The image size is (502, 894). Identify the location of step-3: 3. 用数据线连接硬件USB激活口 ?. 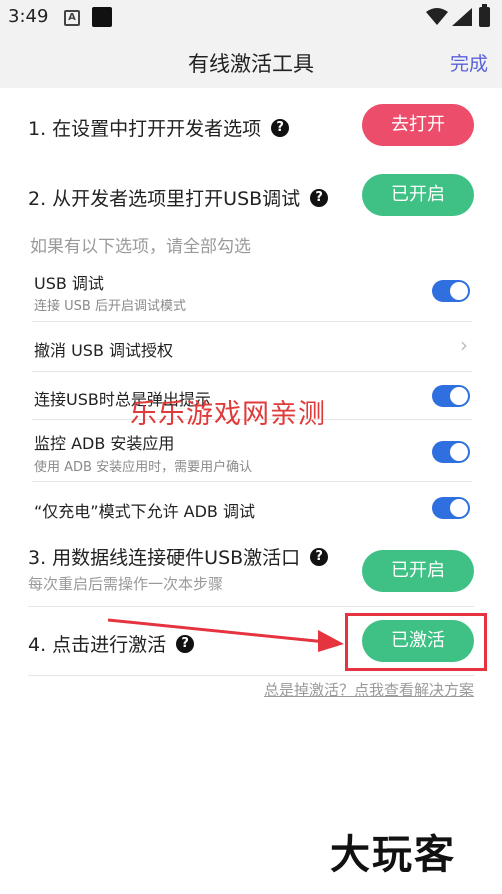
(178, 556).